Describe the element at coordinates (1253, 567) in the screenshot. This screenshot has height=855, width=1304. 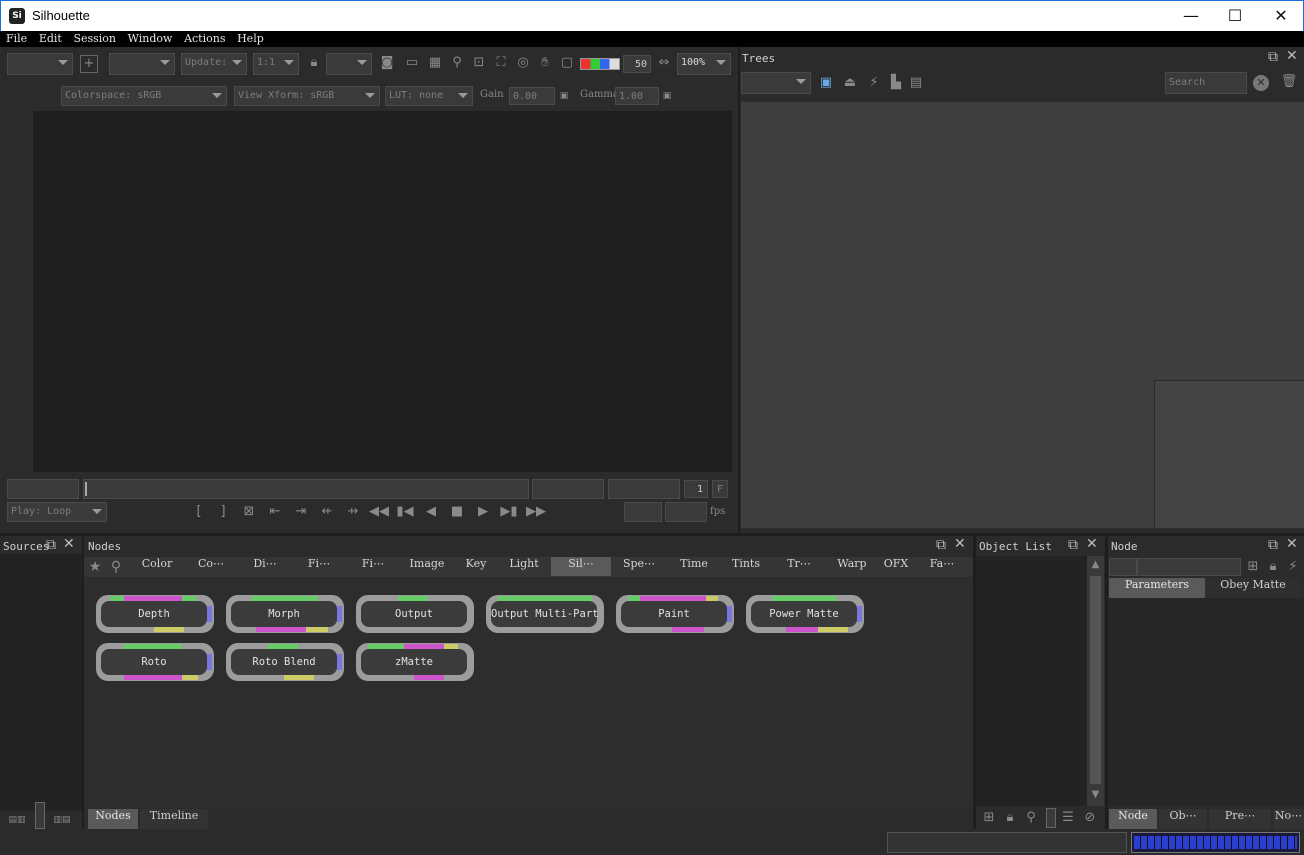
I see `node-add-icon: ⊞` at that location.